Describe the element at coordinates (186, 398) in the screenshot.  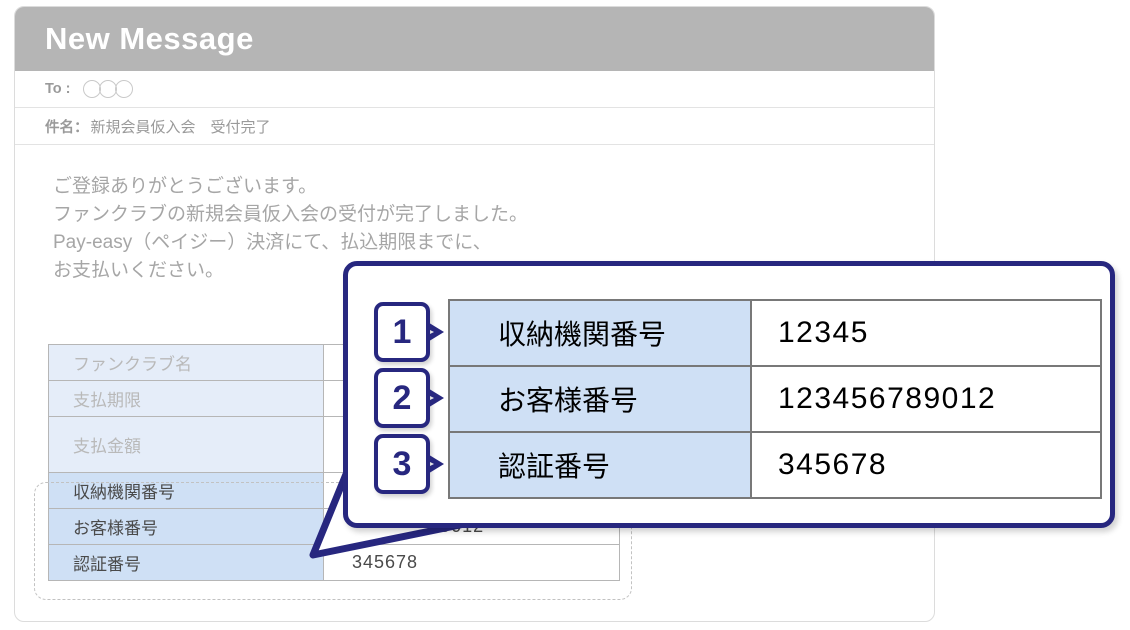
I see `table-cell-key: 支払期限` at that location.